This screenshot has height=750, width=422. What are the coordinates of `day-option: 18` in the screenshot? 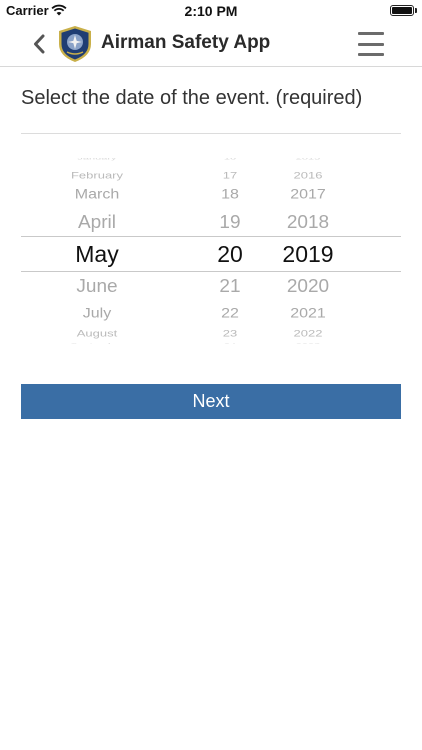 It's located at (230, 195).